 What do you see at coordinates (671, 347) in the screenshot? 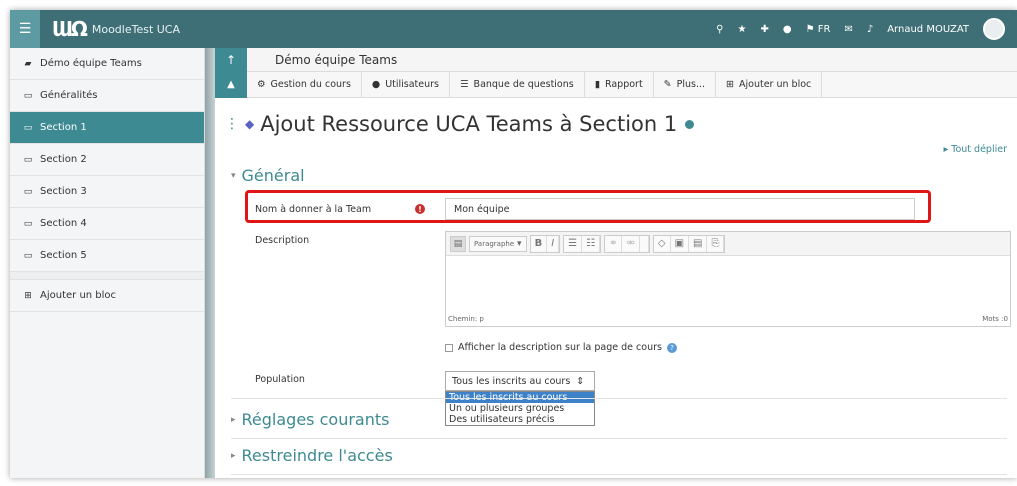
I see `help-icon: ?` at bounding box center [671, 347].